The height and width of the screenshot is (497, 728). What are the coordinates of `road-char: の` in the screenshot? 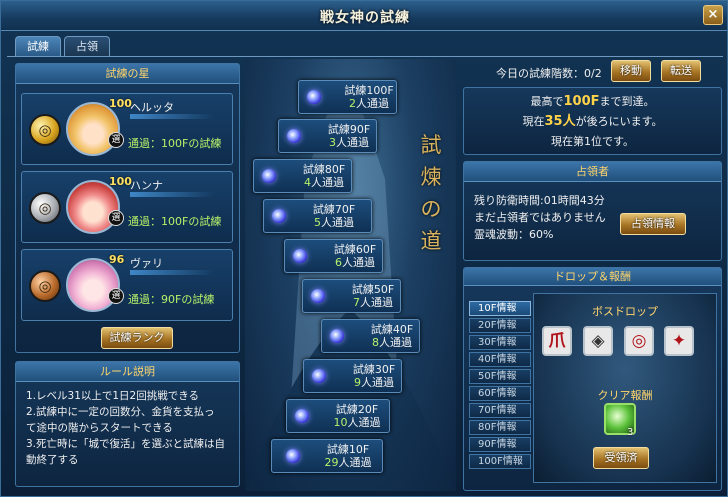 It's located at (431, 209).